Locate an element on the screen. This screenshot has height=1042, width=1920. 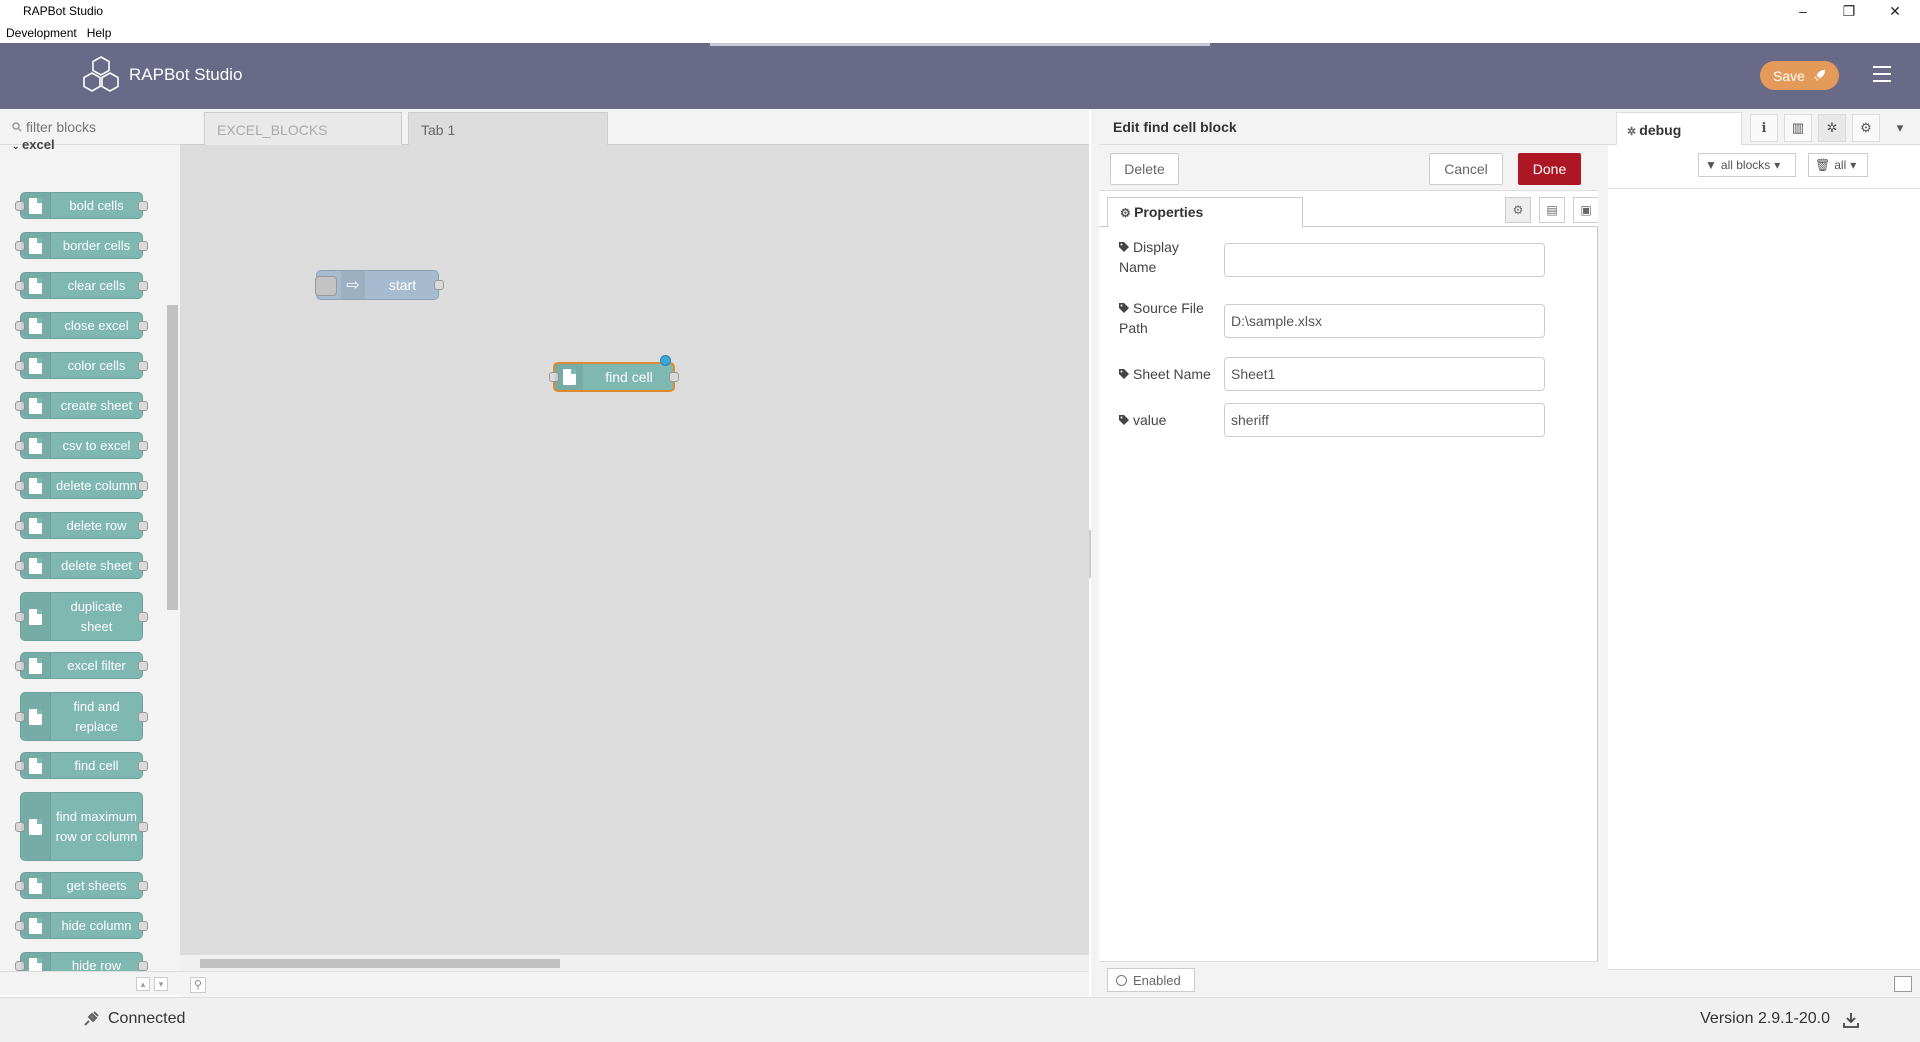
restore-button: ❐ is located at coordinates (1849, 11).